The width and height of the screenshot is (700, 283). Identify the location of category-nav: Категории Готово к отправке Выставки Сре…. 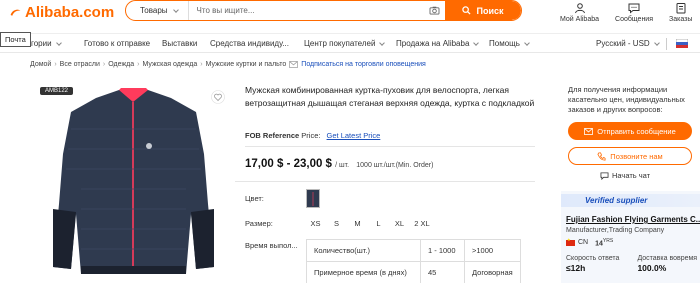
(350, 44).